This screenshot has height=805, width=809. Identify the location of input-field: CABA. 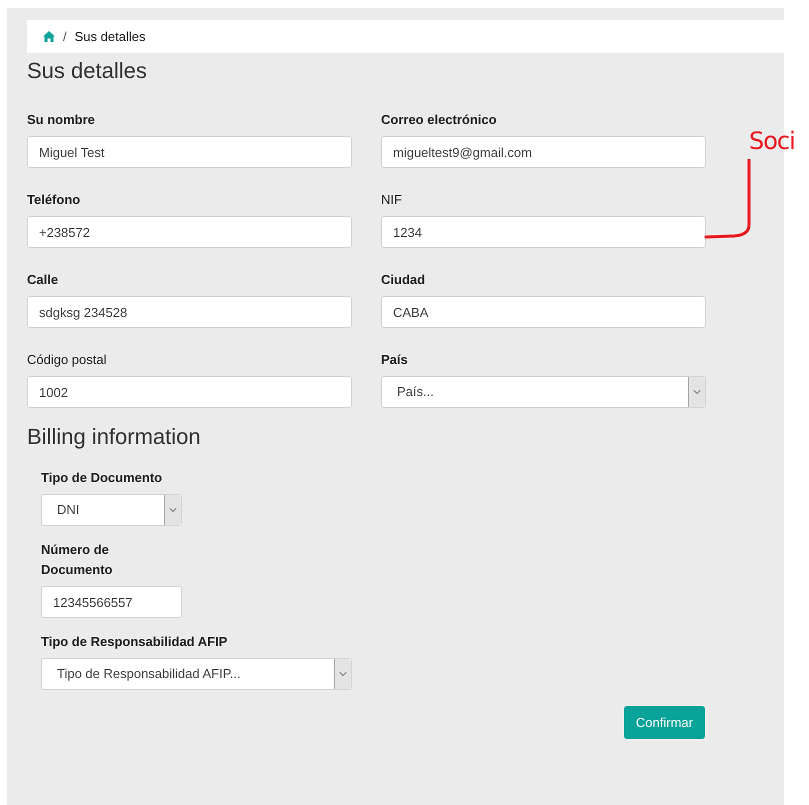
(543, 312).